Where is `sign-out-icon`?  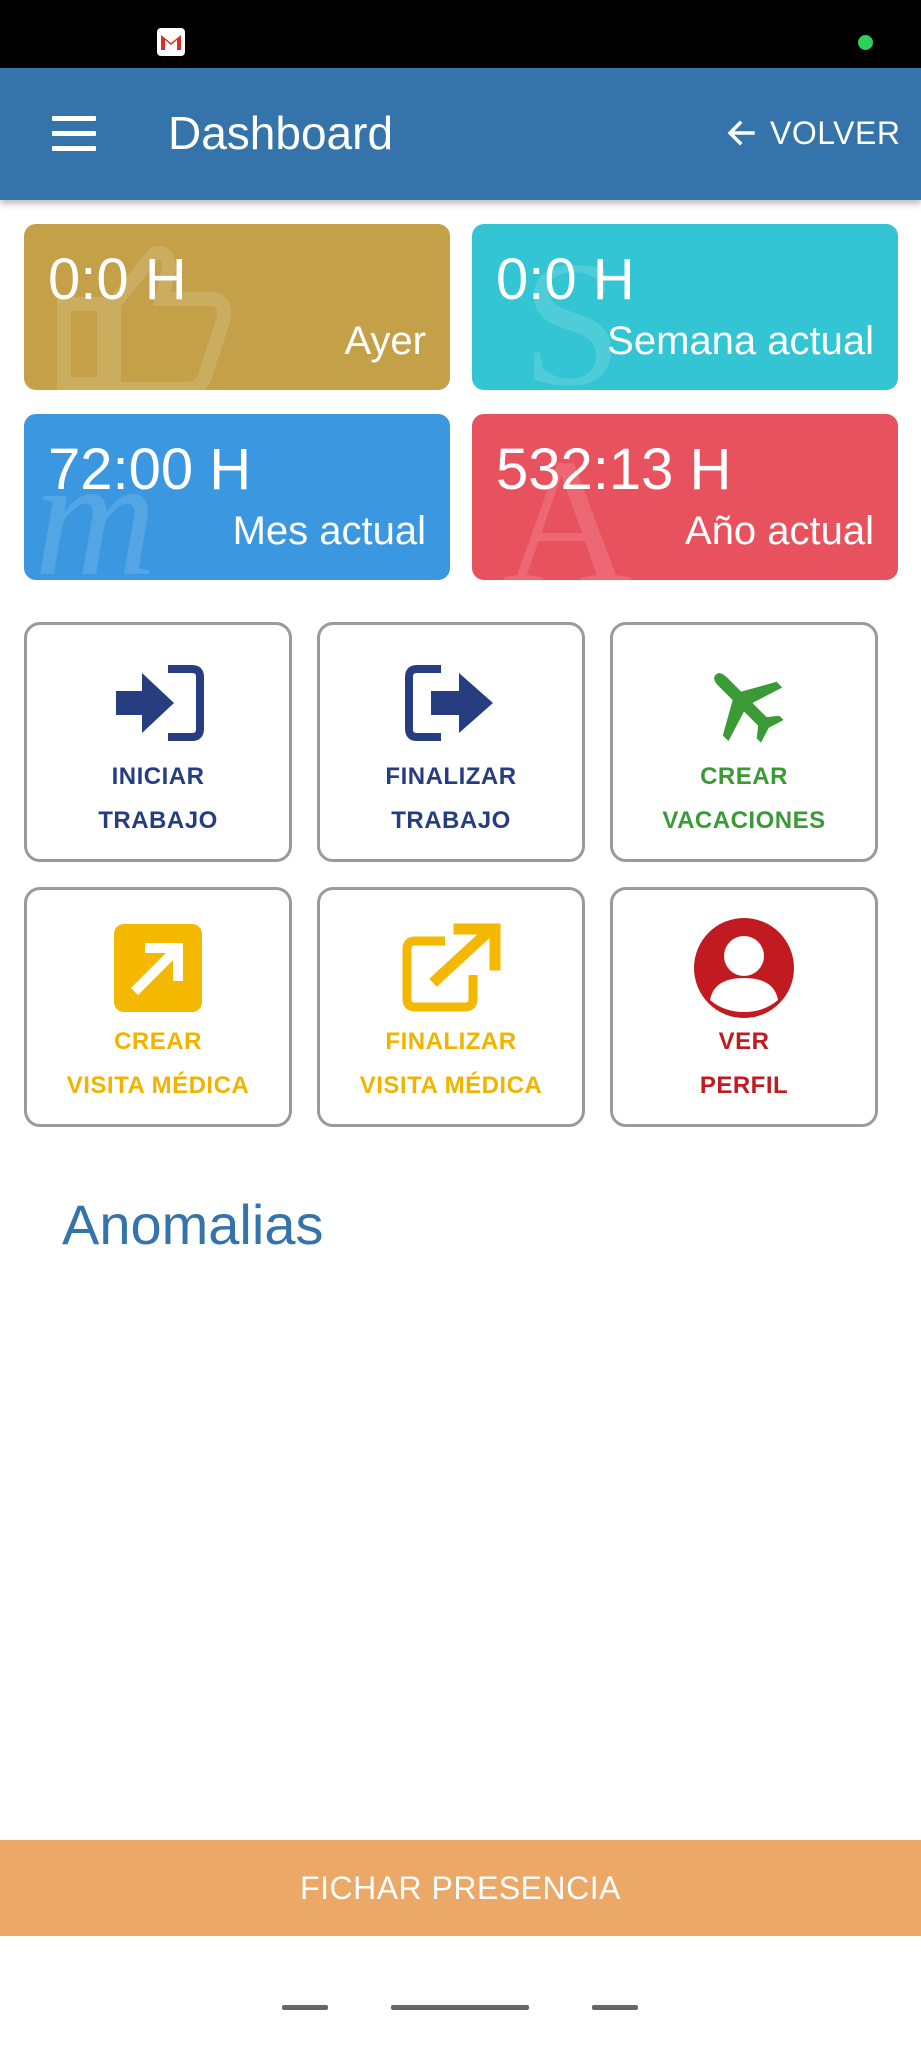 sign-out-icon is located at coordinates (449, 703).